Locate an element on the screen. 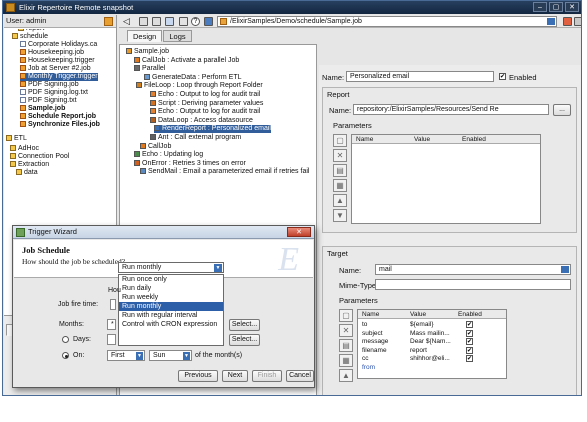 This screenshot has width=587, height=422. tree-item: Job at Server #2.job is located at coordinates (55, 69).